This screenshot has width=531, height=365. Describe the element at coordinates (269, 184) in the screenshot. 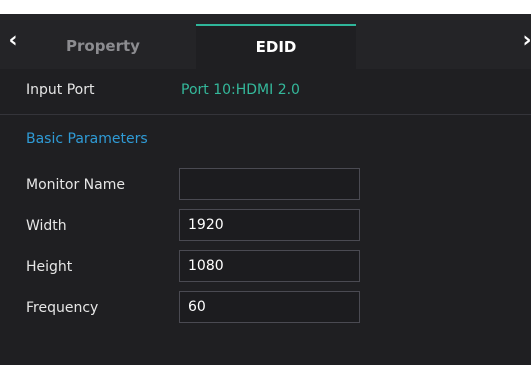

I see `monitor-name-field` at that location.